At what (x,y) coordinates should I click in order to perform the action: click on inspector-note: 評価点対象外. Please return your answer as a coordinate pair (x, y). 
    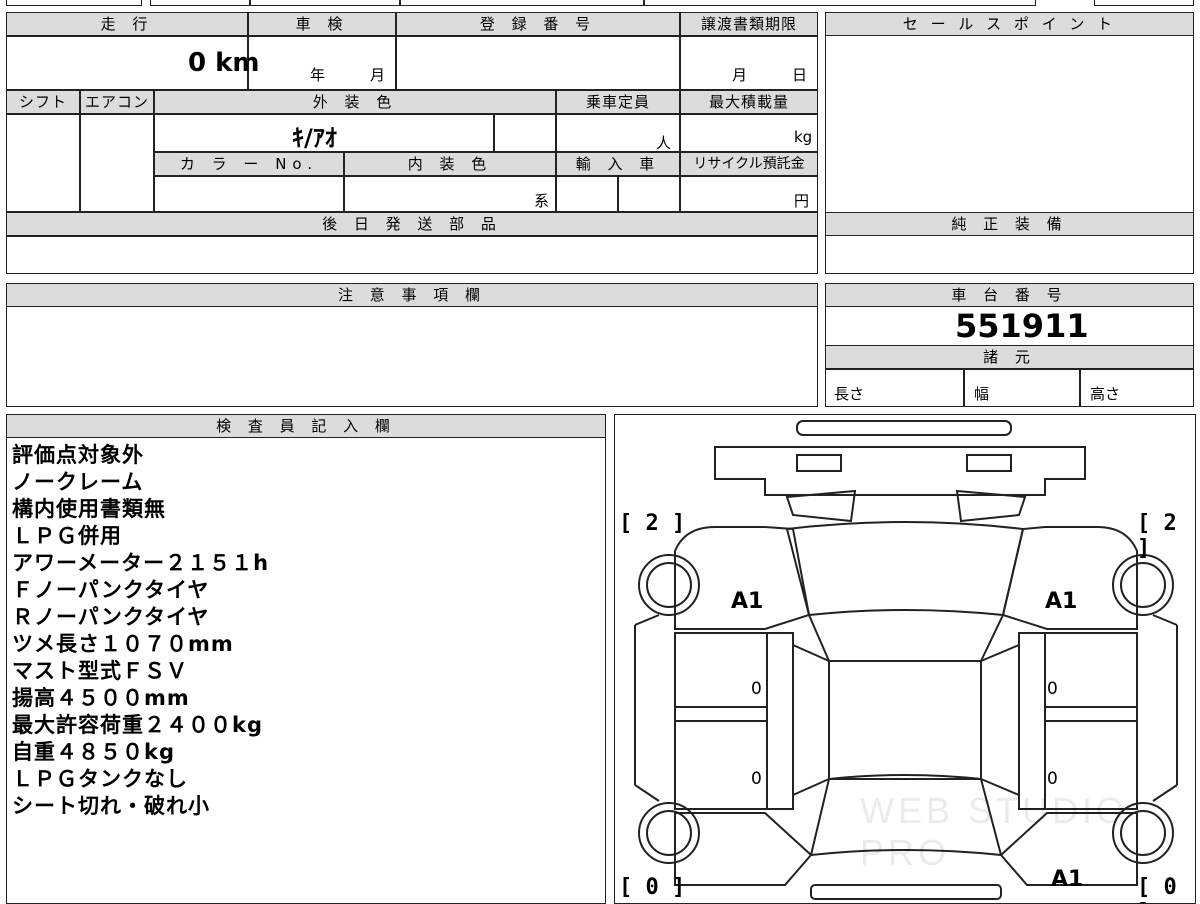
    Looking at the image, I should click on (78, 455).